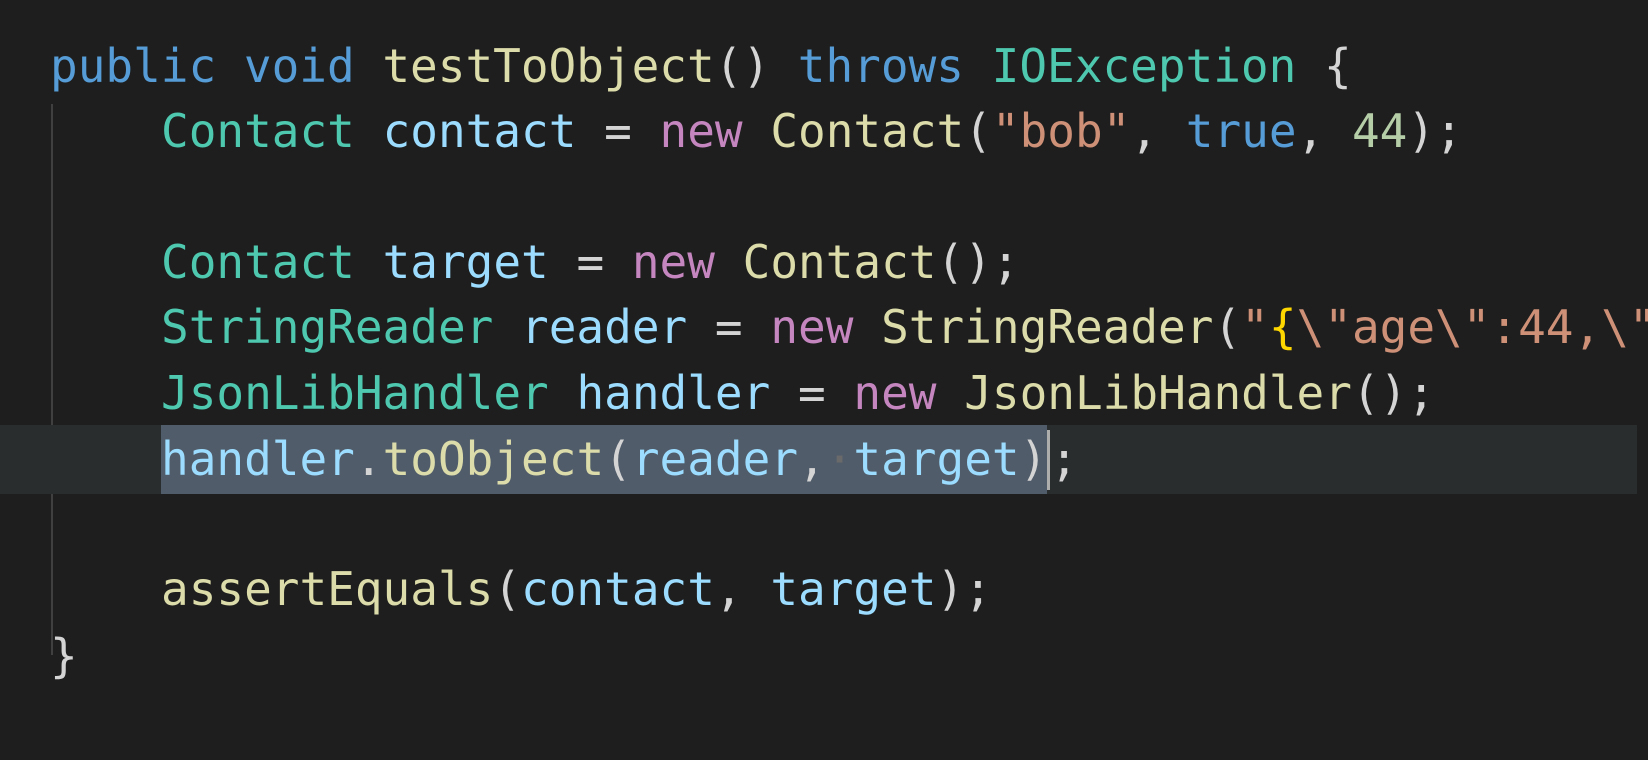 This screenshot has height=760, width=1648. I want to click on code-line-target-declaration: Contact target = new Contact ();, so click(535, 262).